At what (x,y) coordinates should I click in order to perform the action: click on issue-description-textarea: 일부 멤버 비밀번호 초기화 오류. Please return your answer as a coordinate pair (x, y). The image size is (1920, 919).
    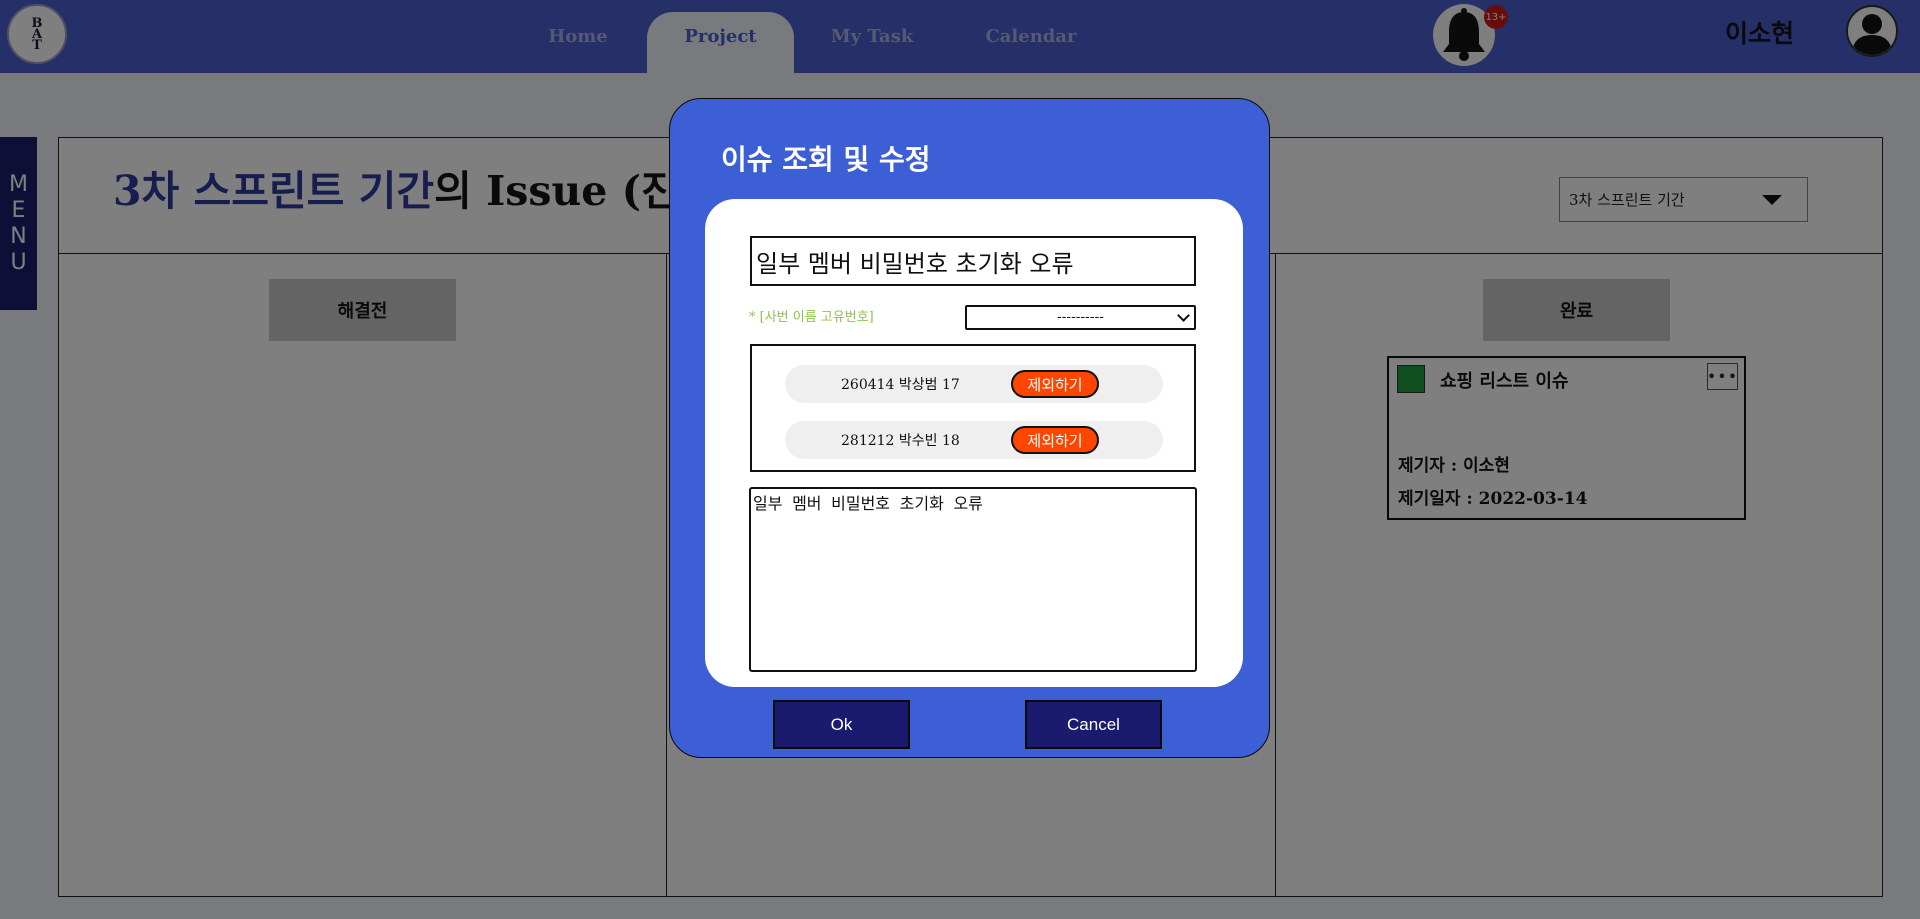
    Looking at the image, I should click on (973, 579).